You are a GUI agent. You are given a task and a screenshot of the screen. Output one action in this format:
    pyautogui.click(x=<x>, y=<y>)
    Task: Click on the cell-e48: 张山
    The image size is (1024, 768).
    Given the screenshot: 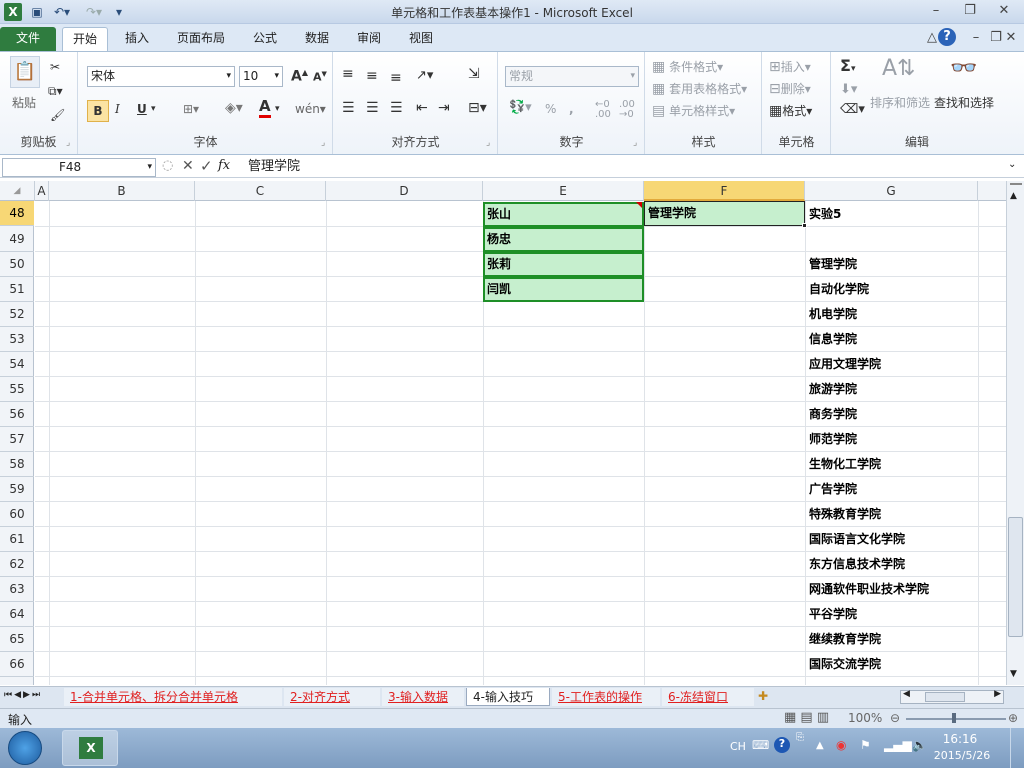 What is the action you would take?
    pyautogui.click(x=563, y=214)
    